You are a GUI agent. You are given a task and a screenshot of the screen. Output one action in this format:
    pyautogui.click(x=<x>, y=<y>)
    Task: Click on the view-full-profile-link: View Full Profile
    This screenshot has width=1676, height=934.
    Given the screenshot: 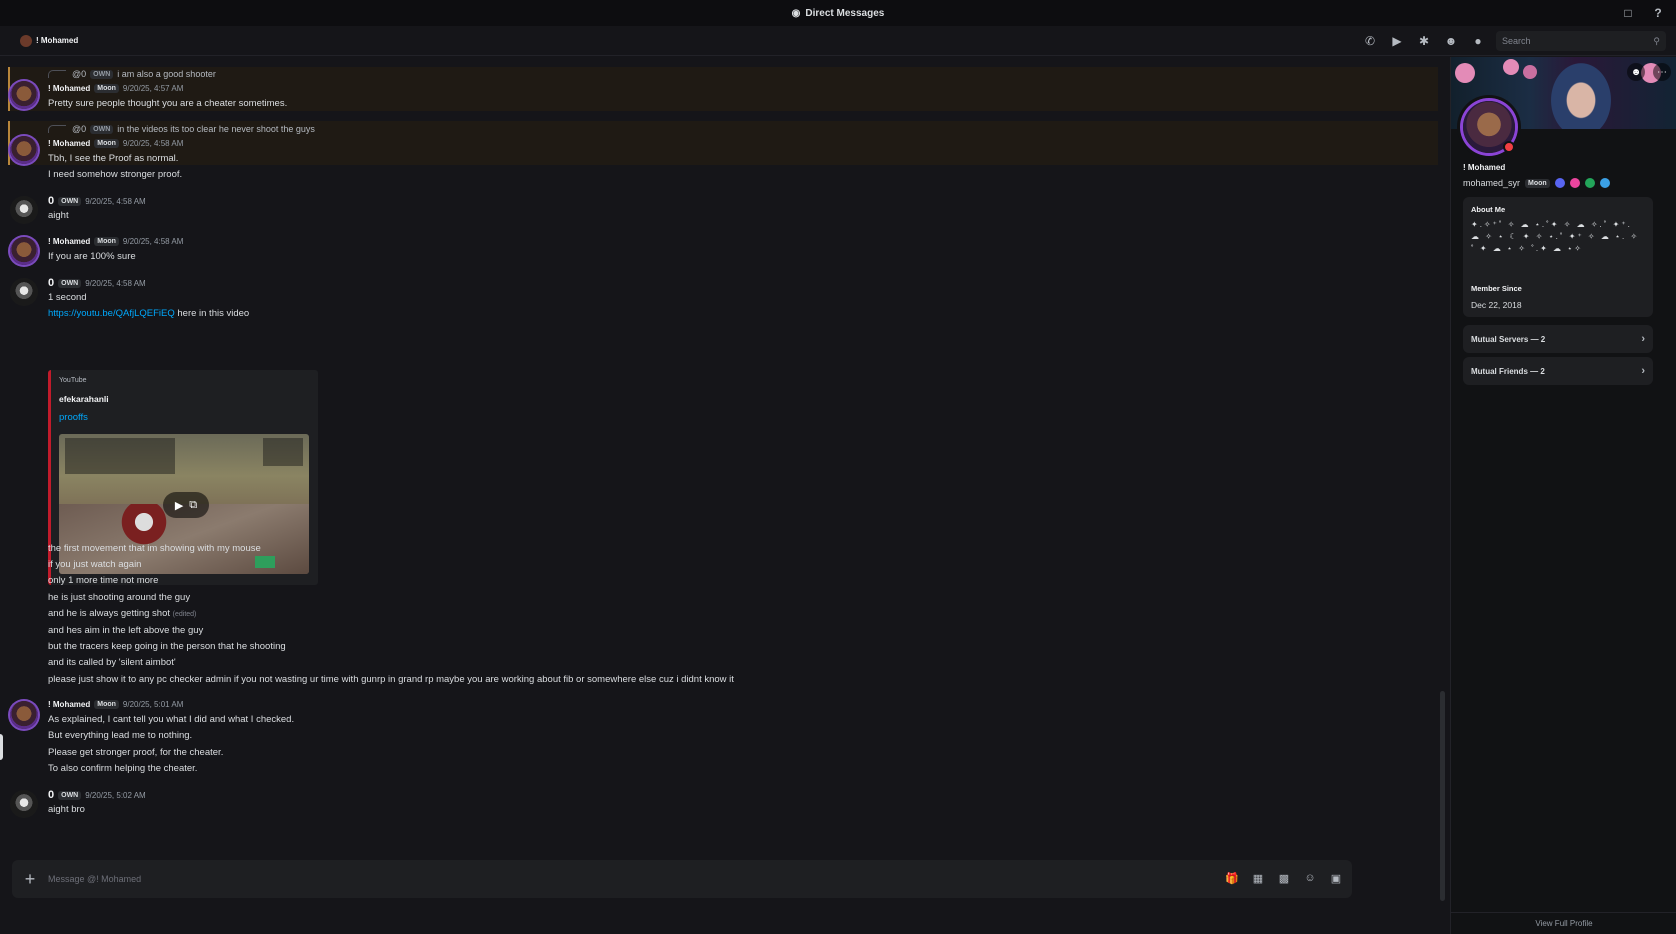 What is the action you would take?
    pyautogui.click(x=1563, y=920)
    